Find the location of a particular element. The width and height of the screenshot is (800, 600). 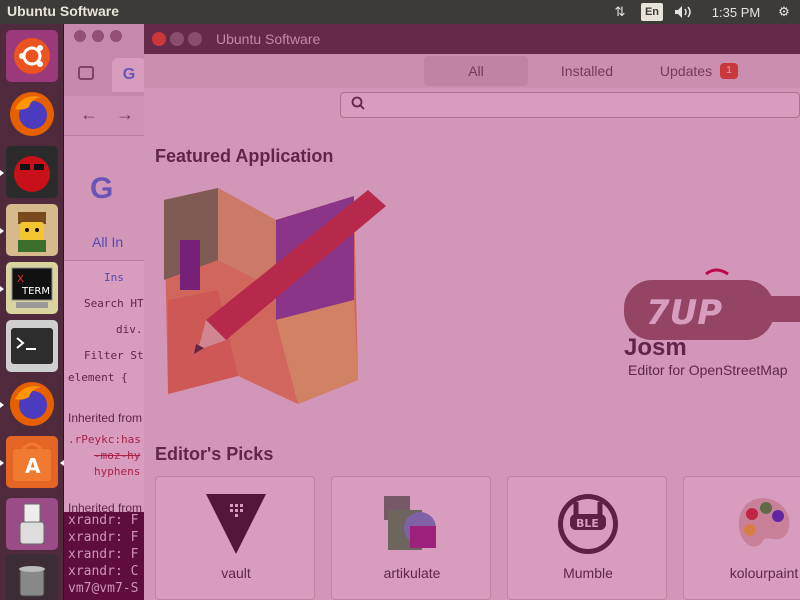

google-logo: G is located at coordinates (102, 188).